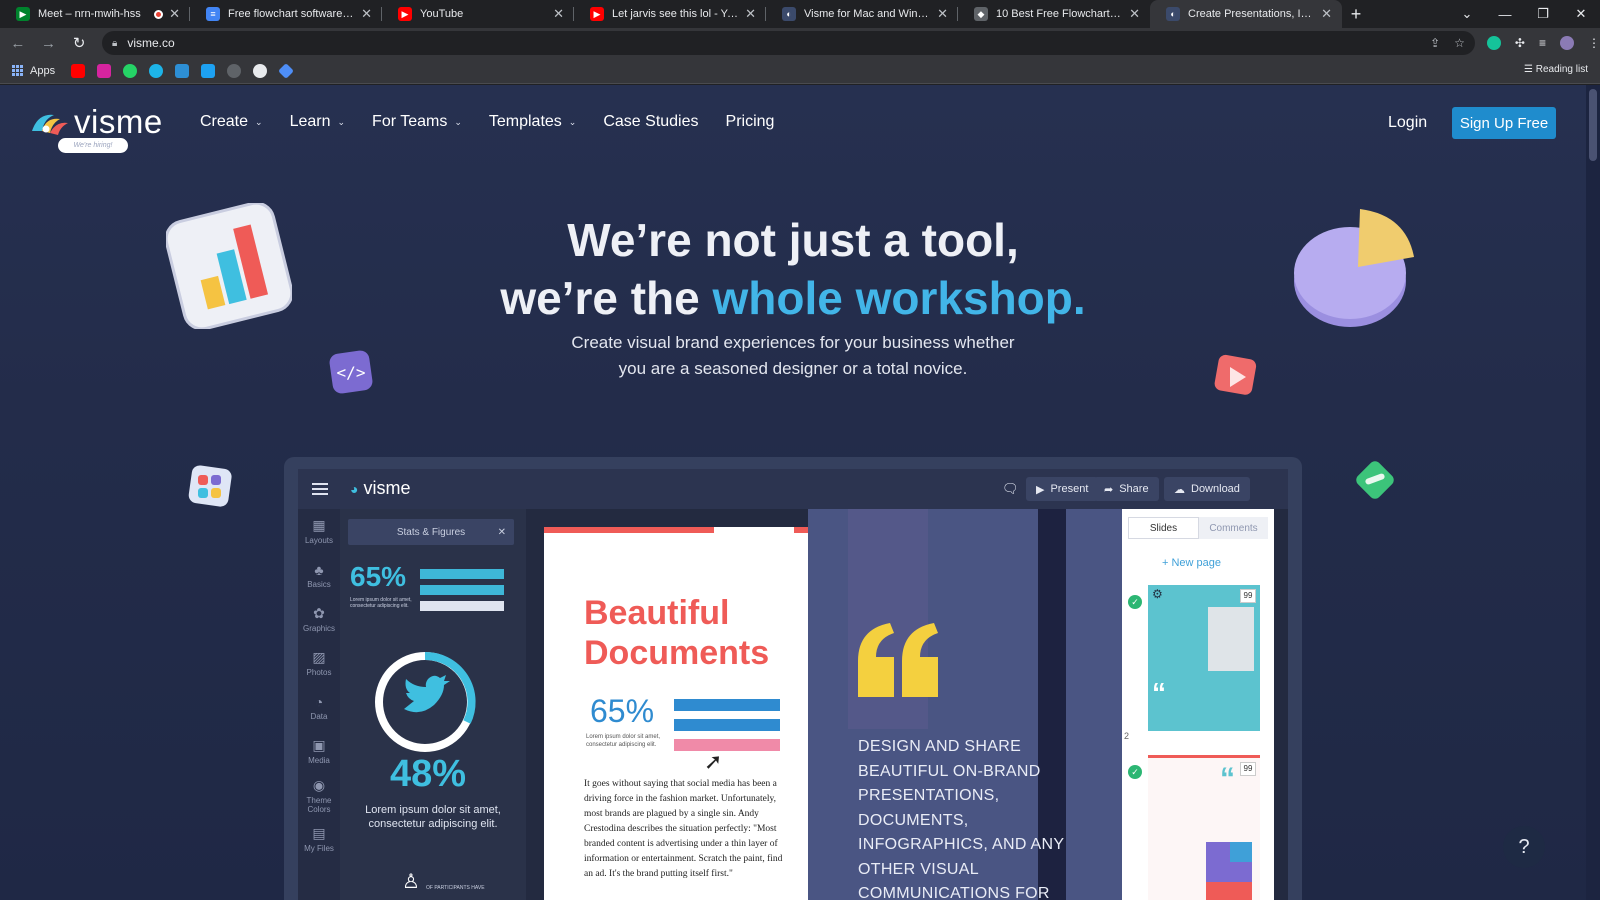 Image resolution: width=1600 pixels, height=900 pixels. I want to click on sidebar-item-graphics: ✿ Graphics, so click(319, 619).